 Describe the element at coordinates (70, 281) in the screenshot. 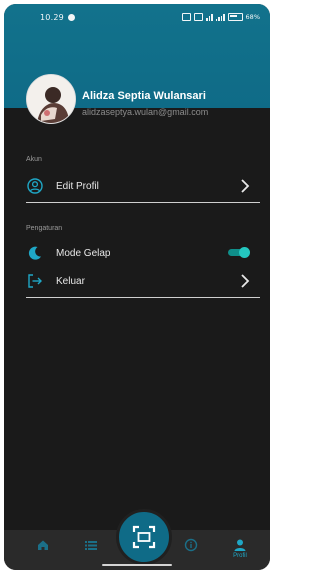

I see `logout-label: Keluar` at that location.